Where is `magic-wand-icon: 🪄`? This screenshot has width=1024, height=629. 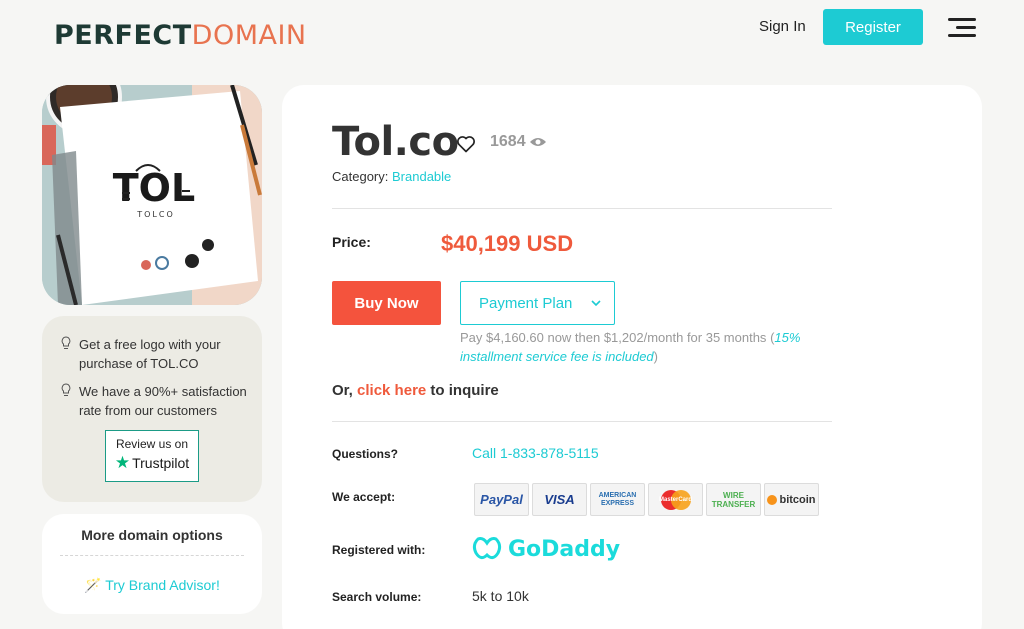
magic-wand-icon: 🪄 is located at coordinates (93, 585).